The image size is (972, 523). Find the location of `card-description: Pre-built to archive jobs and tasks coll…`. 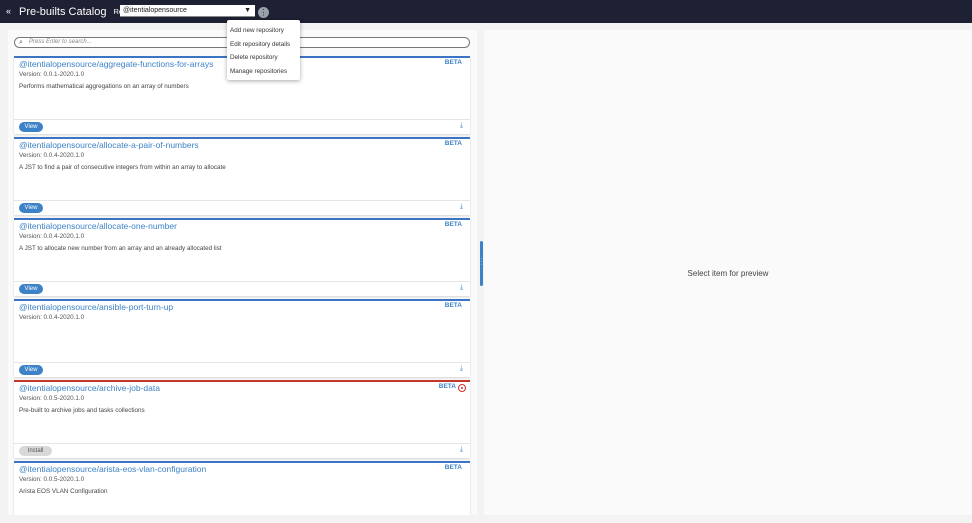

card-description: Pre-built to archive jobs and tasks coll… is located at coordinates (82, 410).